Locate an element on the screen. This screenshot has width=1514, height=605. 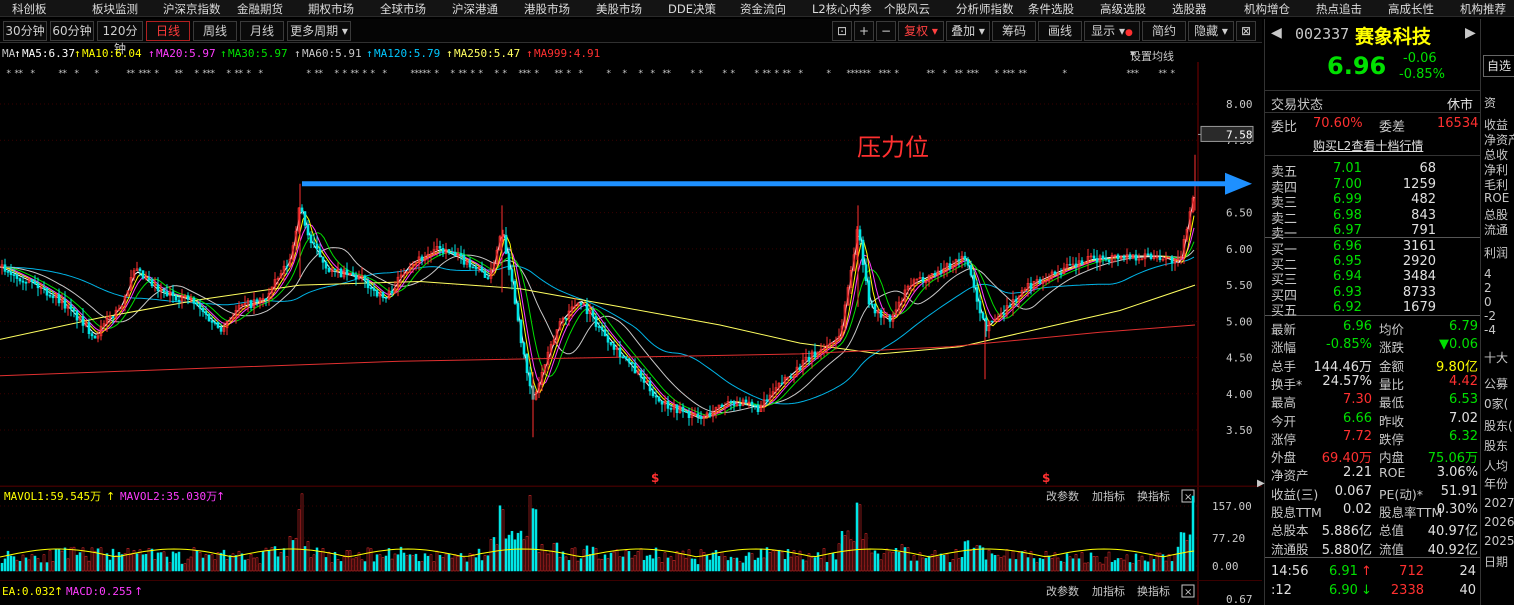
period-daily: 日线 is located at coordinates (168, 31).